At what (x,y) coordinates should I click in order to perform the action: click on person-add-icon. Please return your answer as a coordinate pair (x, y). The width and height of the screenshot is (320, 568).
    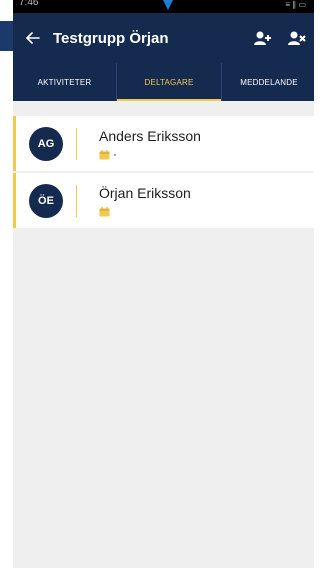
    Looking at the image, I should click on (262, 38).